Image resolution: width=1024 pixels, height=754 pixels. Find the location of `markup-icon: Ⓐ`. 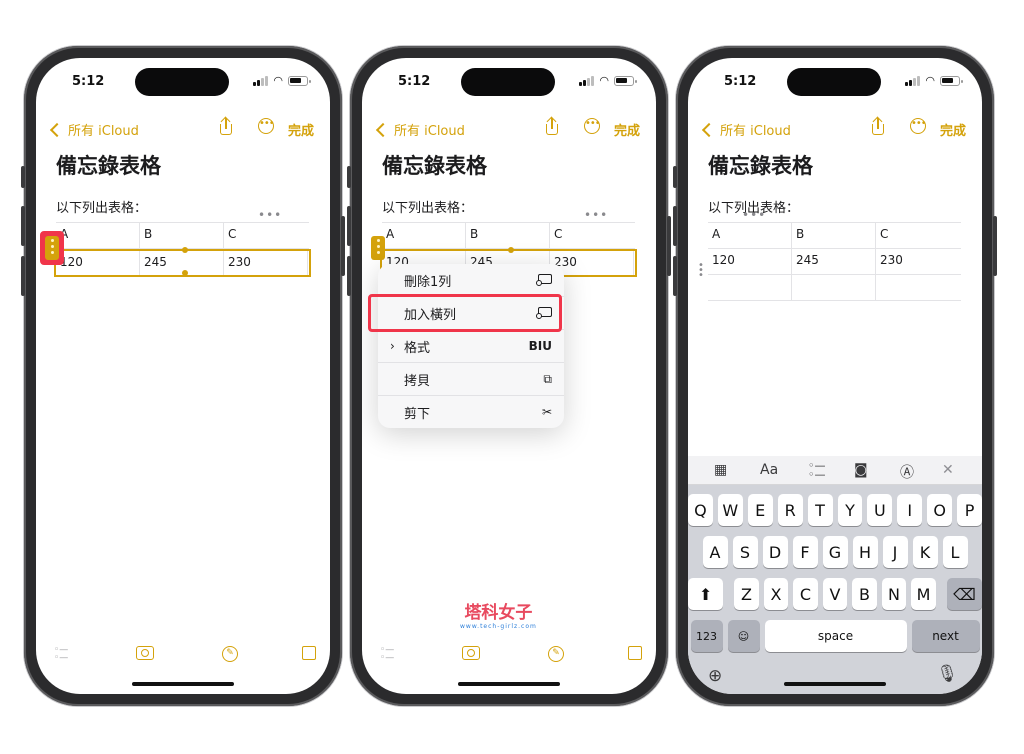

markup-icon: Ⓐ is located at coordinates (907, 472).